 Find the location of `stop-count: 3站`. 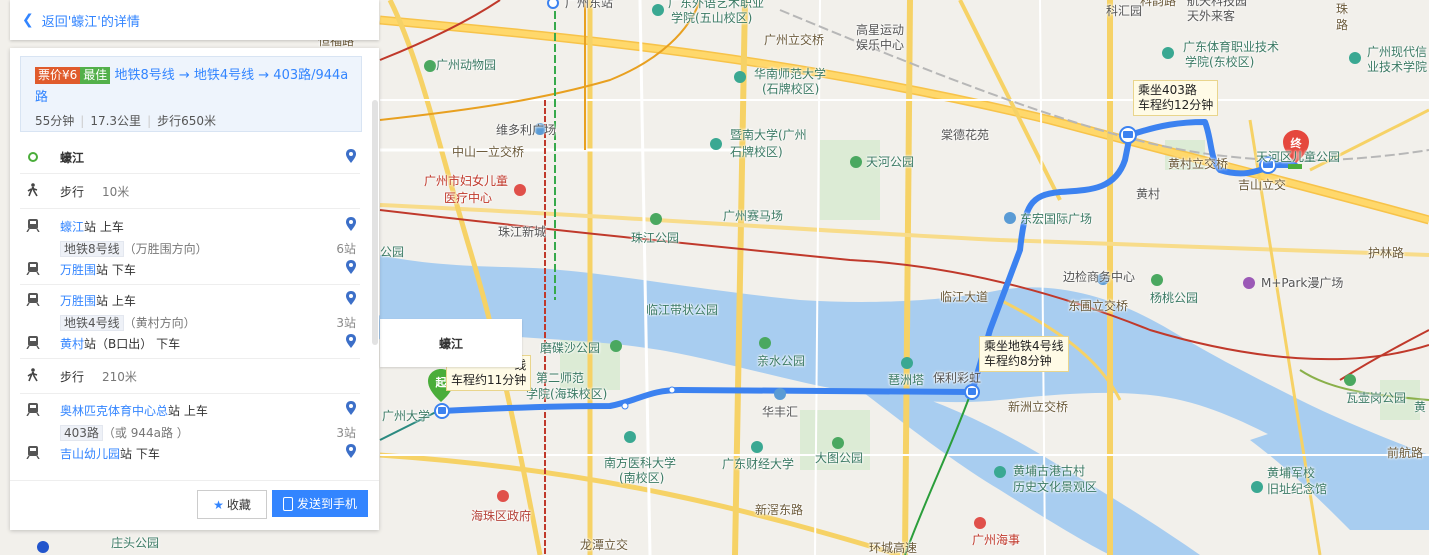

stop-count: 3站 is located at coordinates (346, 433).